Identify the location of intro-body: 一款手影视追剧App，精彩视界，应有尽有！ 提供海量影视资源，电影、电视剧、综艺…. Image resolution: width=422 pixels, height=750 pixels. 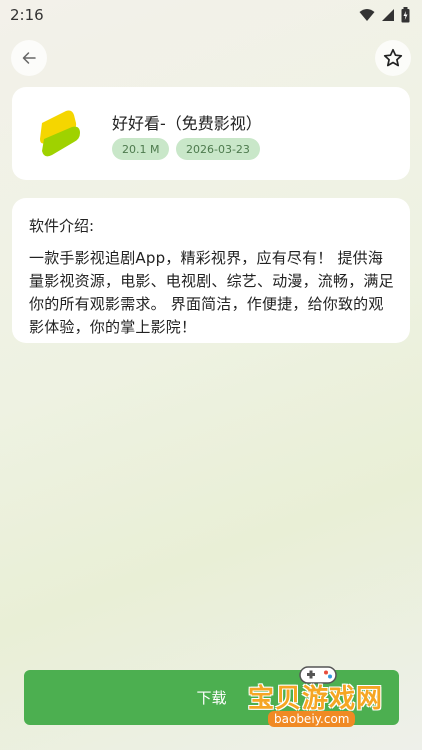
(211, 292).